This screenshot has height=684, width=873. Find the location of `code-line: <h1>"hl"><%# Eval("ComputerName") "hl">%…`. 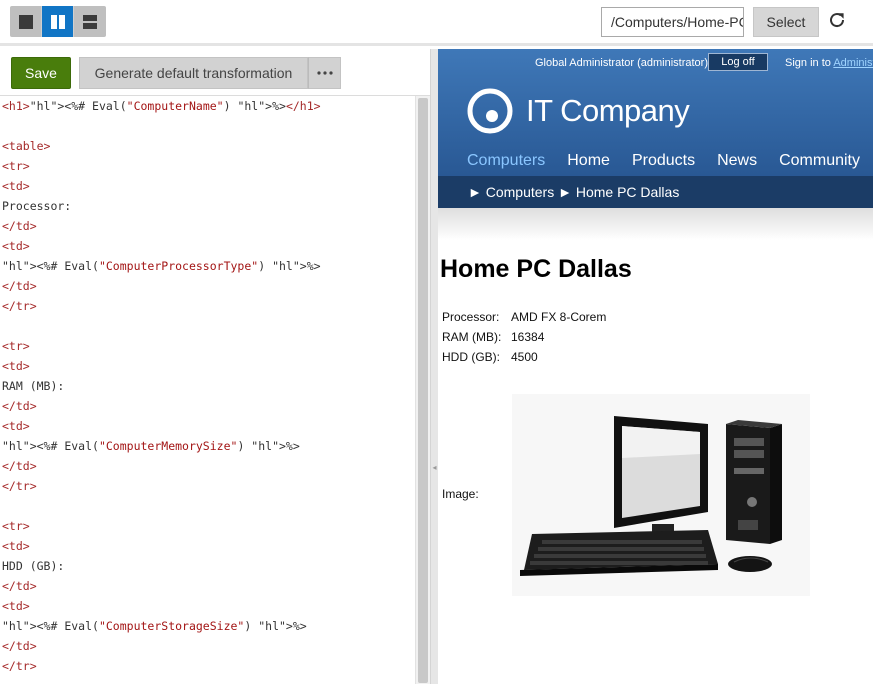

code-line: <h1>"hl"><%# Eval("ComputerName") "hl">%… is located at coordinates (207, 106).